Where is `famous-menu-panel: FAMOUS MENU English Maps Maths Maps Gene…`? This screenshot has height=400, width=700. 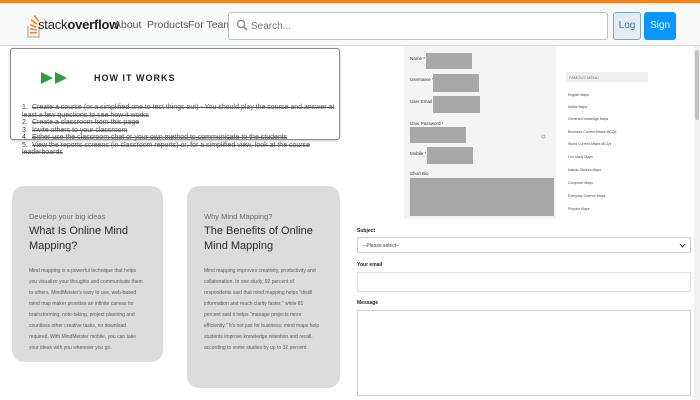 famous-menu-panel: FAMOUS MENU English Maps Maths Maps Gene… is located at coordinates (606, 132).